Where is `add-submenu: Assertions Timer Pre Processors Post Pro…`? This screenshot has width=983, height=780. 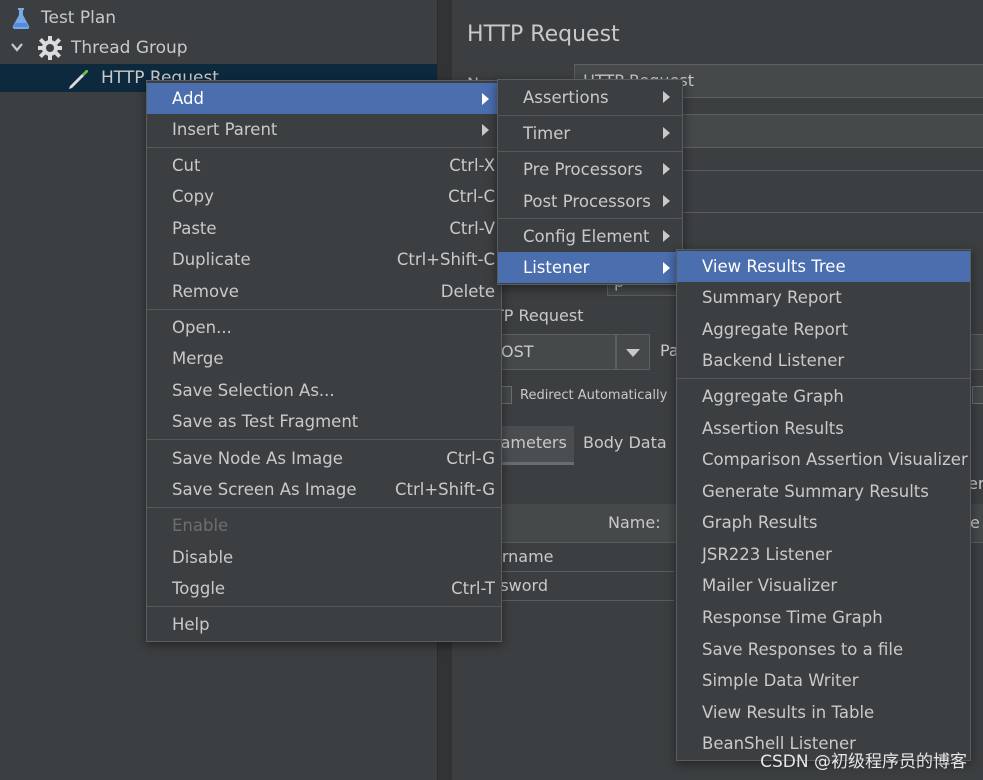 add-submenu: Assertions Timer Pre Processors Post Pro… is located at coordinates (590, 182).